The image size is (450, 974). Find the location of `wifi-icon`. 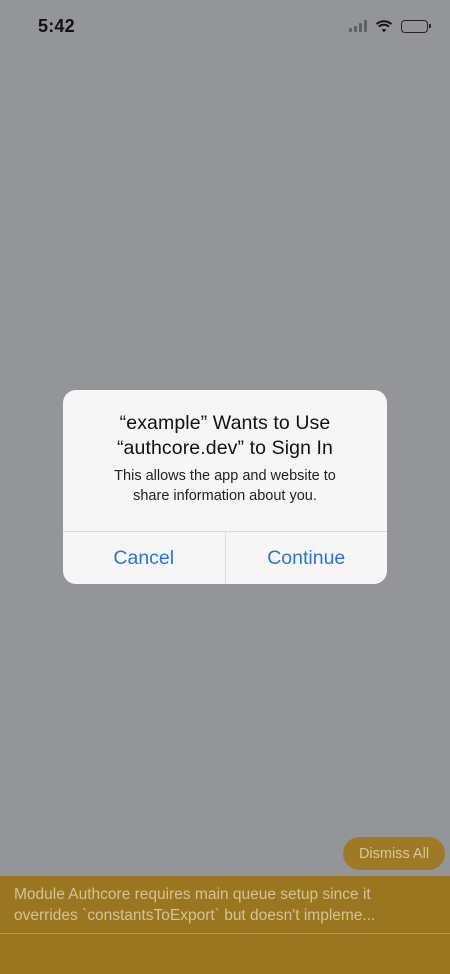

wifi-icon is located at coordinates (384, 25).